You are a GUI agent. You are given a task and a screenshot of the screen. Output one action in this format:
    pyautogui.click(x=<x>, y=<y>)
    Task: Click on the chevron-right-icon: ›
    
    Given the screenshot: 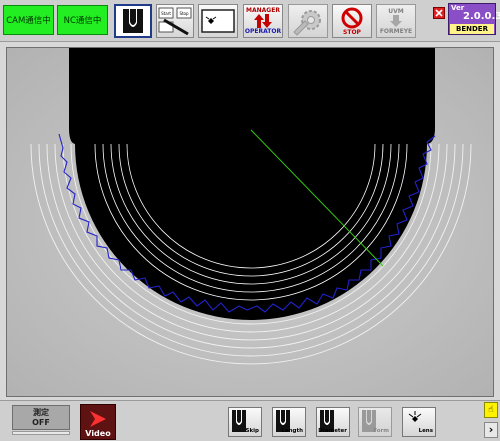 What is the action you would take?
    pyautogui.click(x=491, y=429)
    